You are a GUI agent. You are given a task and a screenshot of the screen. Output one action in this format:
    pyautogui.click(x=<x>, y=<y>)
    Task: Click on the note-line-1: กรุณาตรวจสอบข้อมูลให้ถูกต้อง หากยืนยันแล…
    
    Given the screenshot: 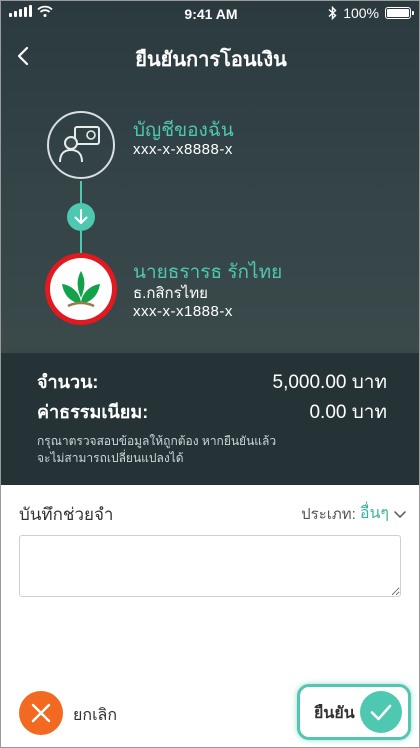 What is the action you would take?
    pyautogui.click(x=157, y=441)
    